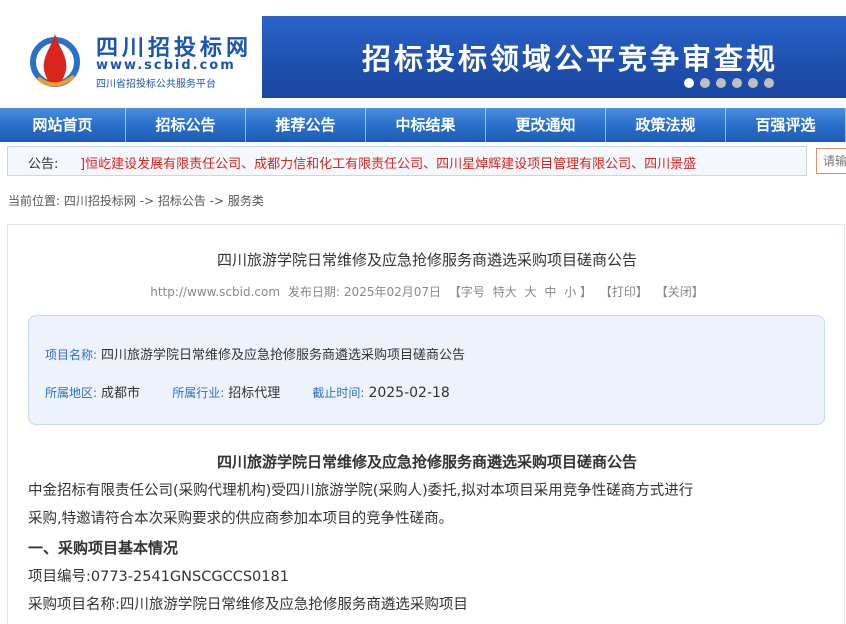 This screenshot has width=846, height=624. I want to click on breadcrumb: 当前位置: 四川招投标网 -> 招标公告 -> 服务类, so click(136, 201).